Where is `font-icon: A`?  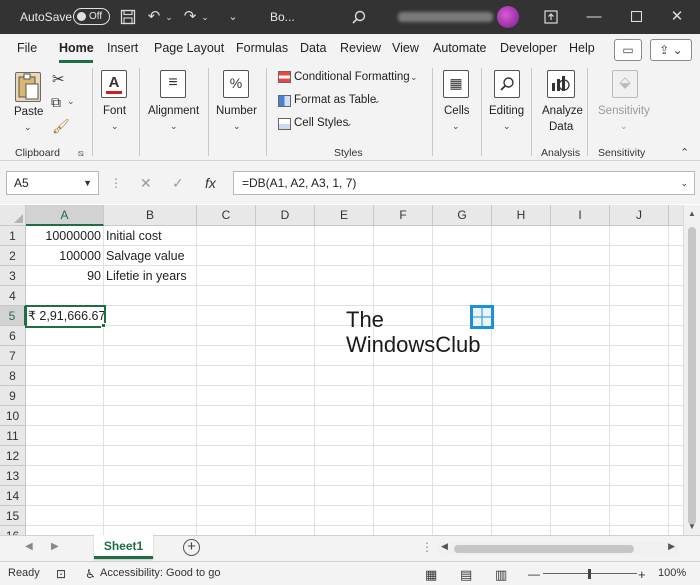
font-icon: A is located at coordinates (114, 84).